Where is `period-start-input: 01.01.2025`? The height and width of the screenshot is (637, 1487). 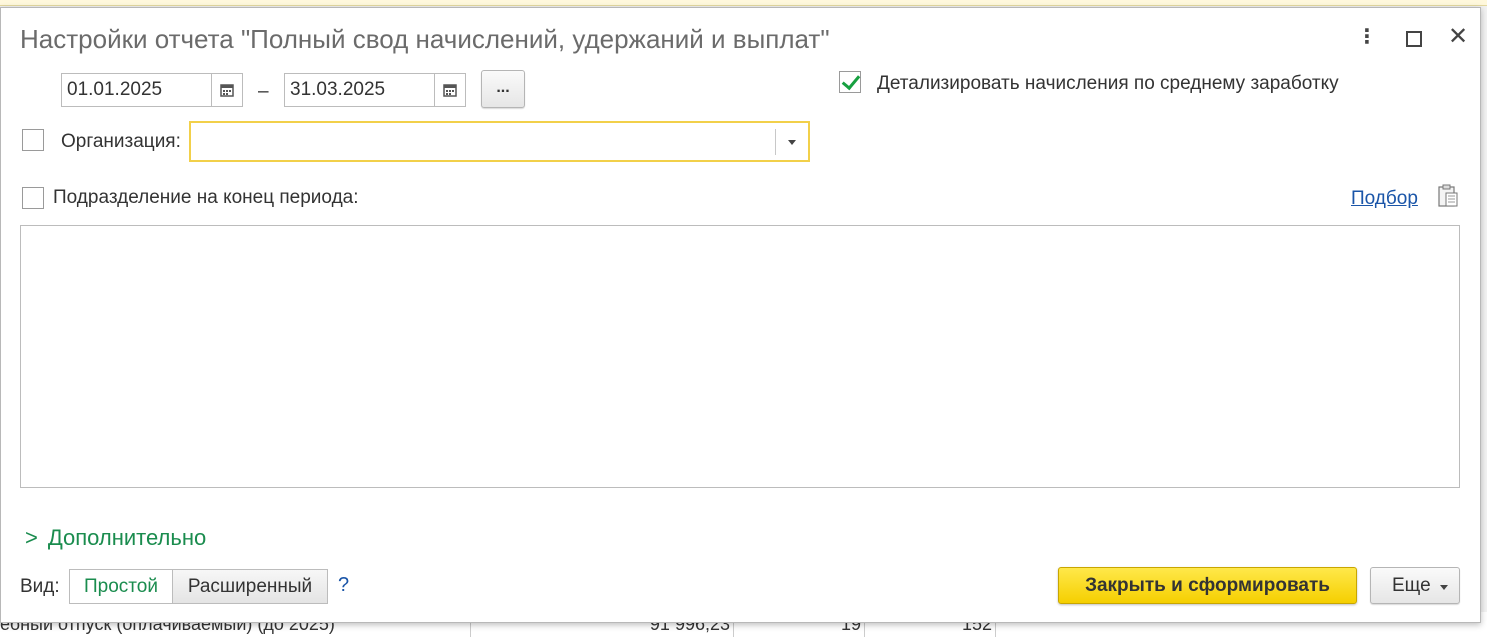
period-start-input: 01.01.2025 is located at coordinates (152, 90).